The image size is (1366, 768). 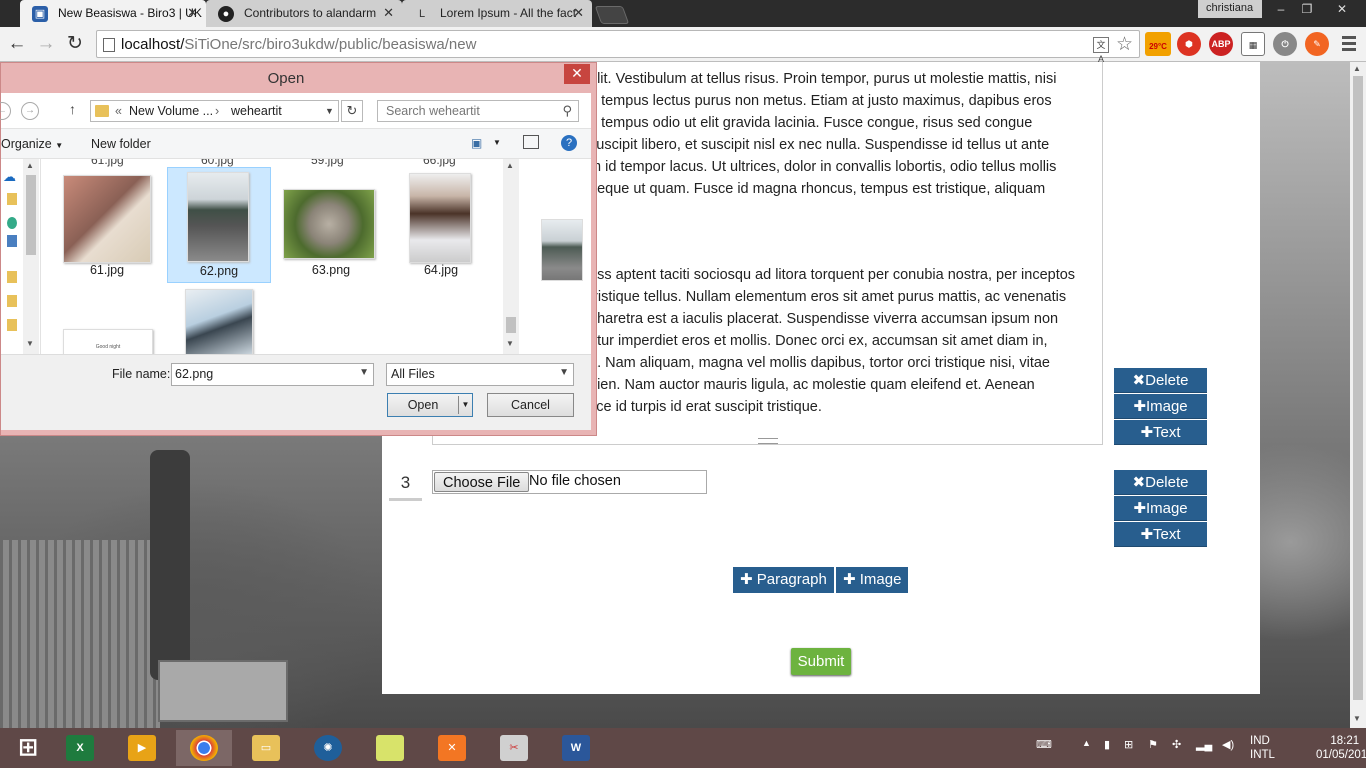 What do you see at coordinates (1228, 744) in the screenshot?
I see `volume-icon: ◀)` at bounding box center [1228, 744].